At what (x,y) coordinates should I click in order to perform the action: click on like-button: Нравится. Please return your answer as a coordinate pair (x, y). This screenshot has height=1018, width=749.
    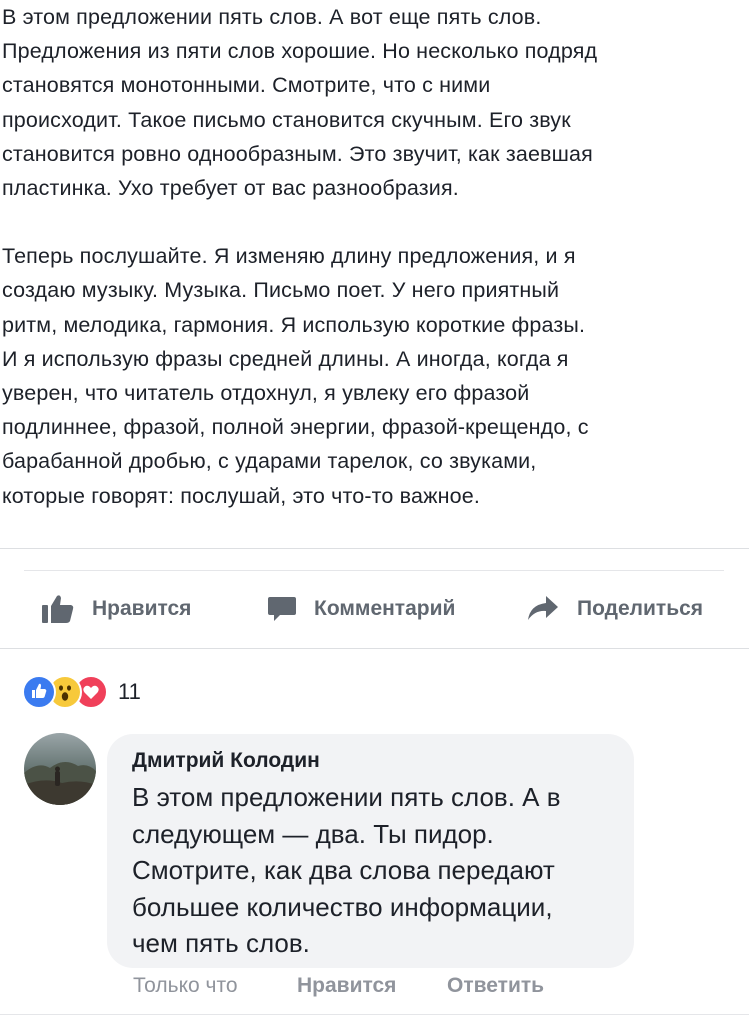
    Looking at the image, I should click on (116, 609).